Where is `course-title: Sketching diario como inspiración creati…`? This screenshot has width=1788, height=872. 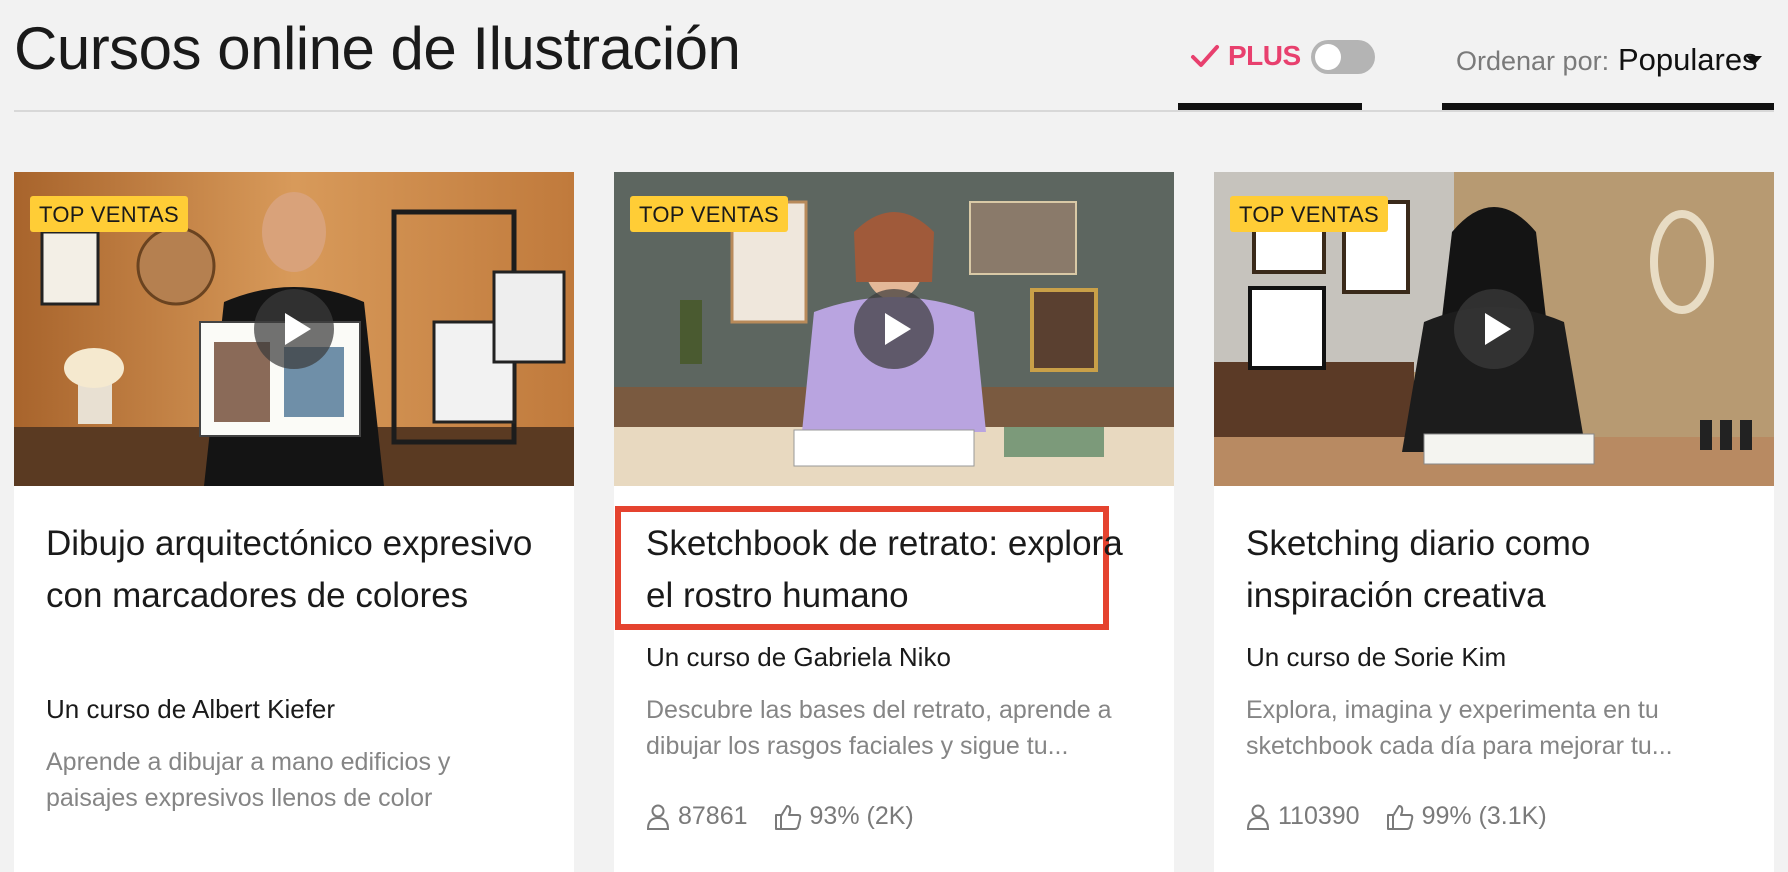
course-title: Sketching diario como inspiración creati… is located at coordinates (1496, 570).